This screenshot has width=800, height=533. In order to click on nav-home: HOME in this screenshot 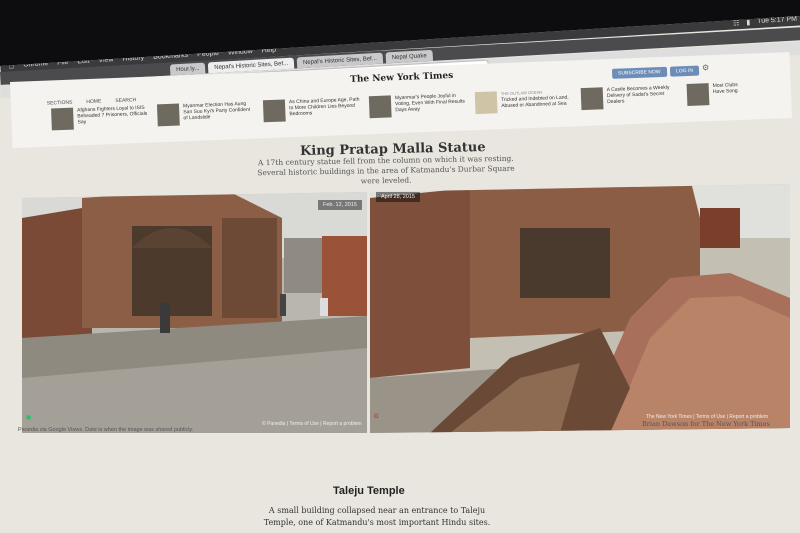, I will do `click(93, 102)`.